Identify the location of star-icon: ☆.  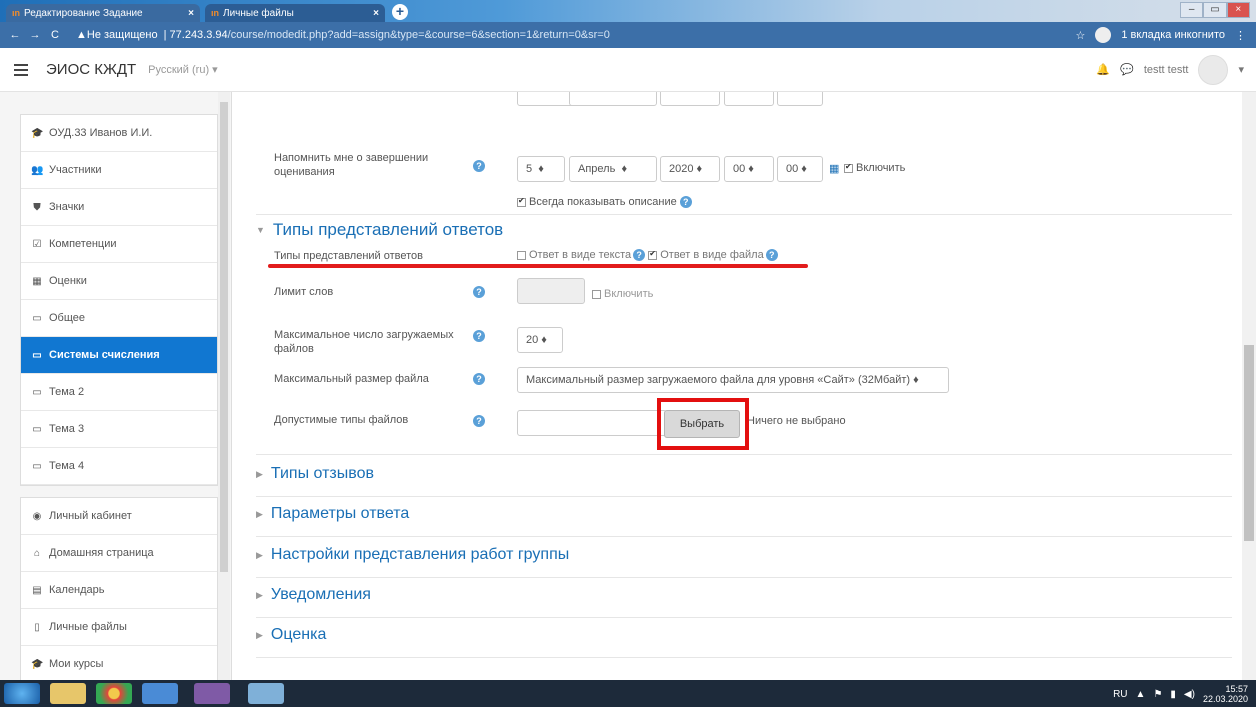
(1080, 35).